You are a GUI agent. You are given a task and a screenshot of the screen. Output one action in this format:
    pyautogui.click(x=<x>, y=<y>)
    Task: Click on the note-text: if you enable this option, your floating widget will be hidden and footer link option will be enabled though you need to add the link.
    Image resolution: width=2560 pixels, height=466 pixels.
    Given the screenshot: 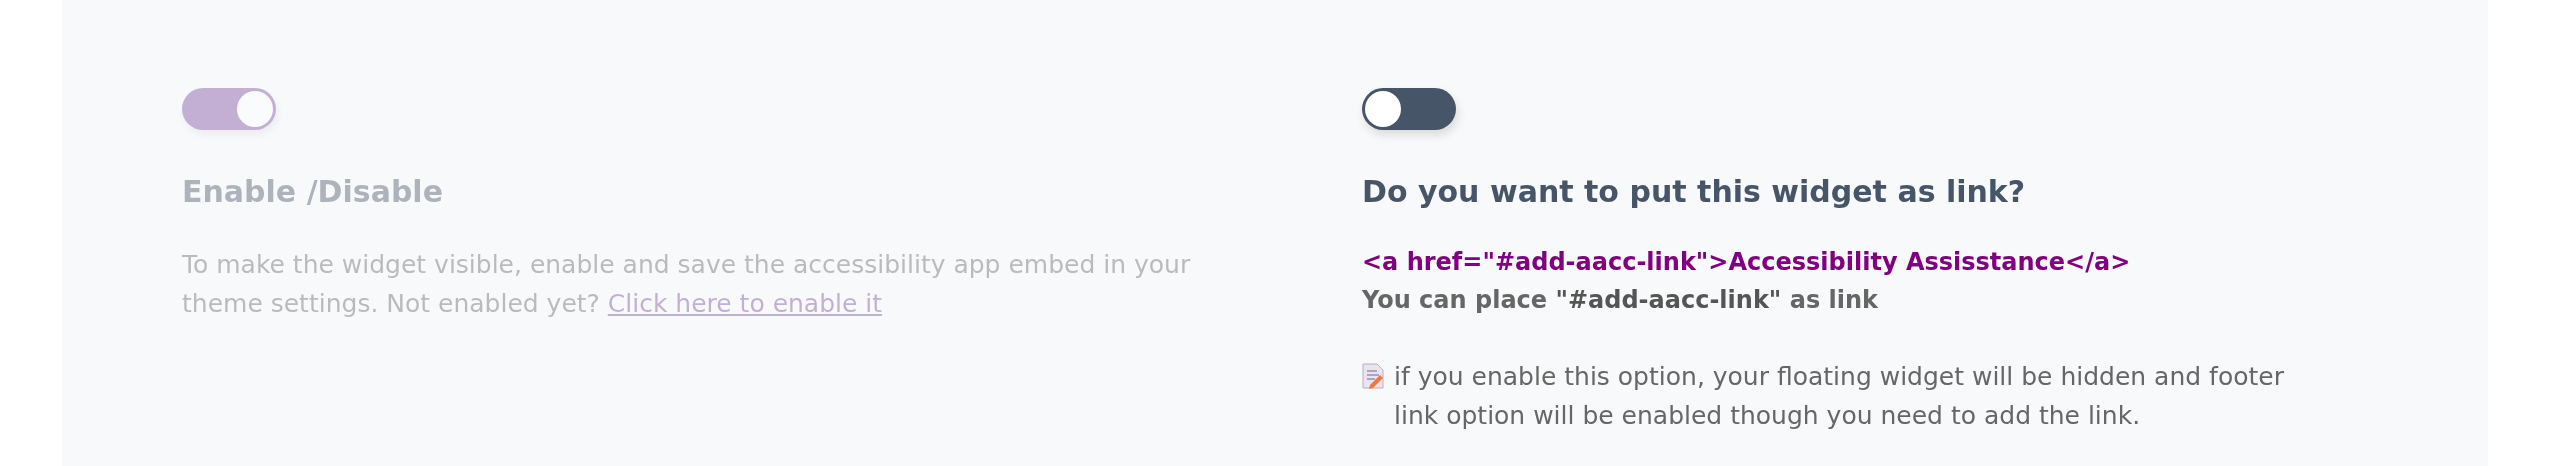 What is the action you would take?
    pyautogui.click(x=1839, y=396)
    